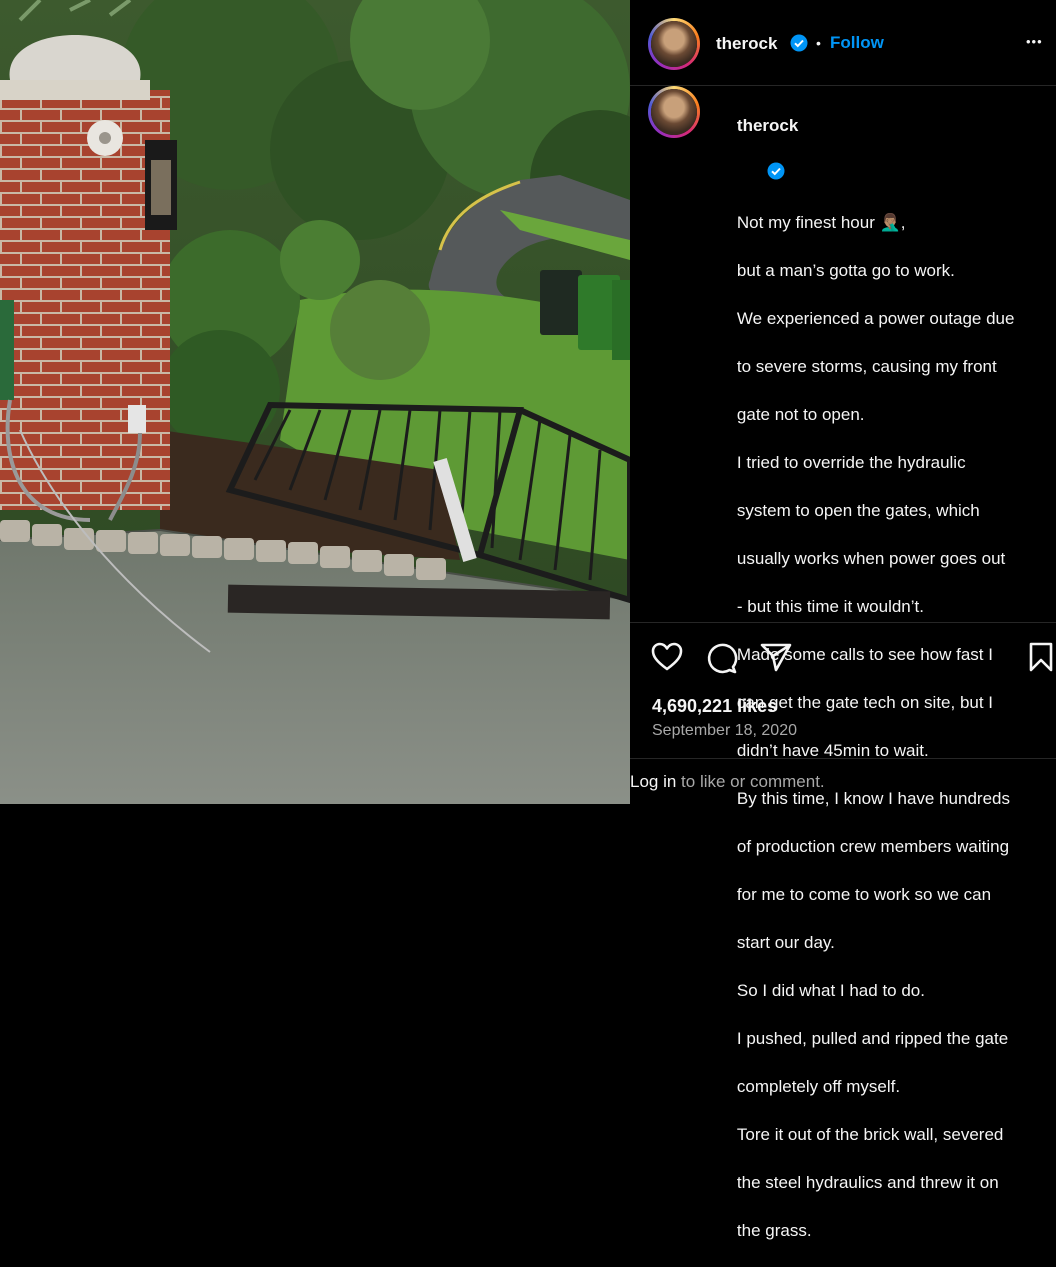 Image resolution: width=1056 pixels, height=1267 pixels. Describe the element at coordinates (845, 270) in the screenshot. I see `caption-line: but a man’s gotta go to work.` at that location.